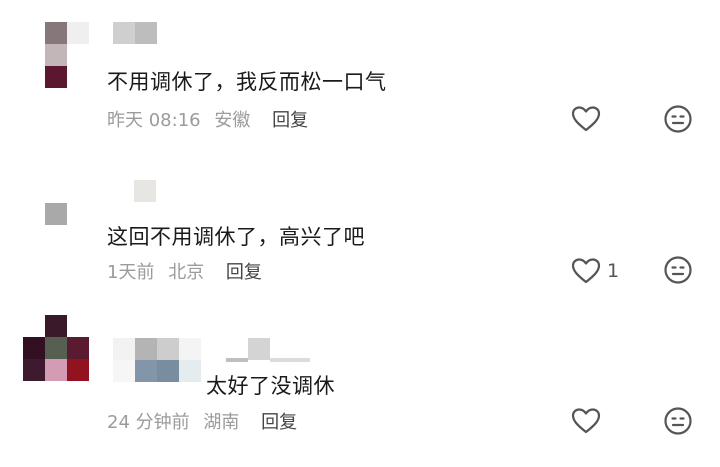  I want to click on comment-location: 安徽, so click(232, 120).